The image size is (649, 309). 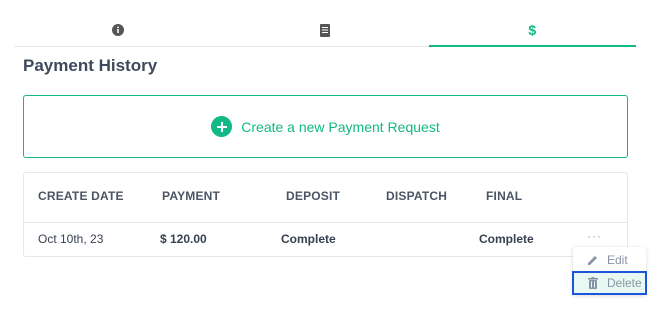 I want to click on tab-bar: $, so click(x=325, y=30).